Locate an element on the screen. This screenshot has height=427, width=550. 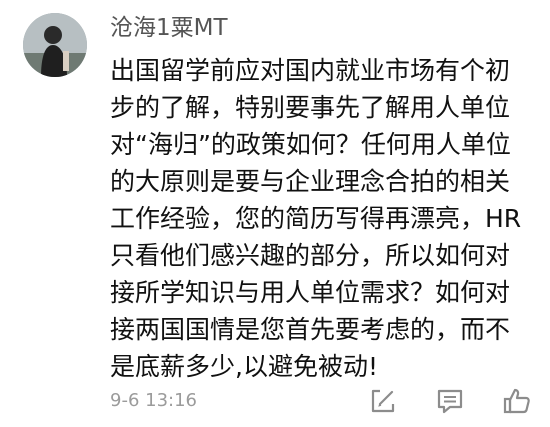
comment-text-line: 接两国国情是您首先要考虑的，而不 is located at coordinates (310, 329).